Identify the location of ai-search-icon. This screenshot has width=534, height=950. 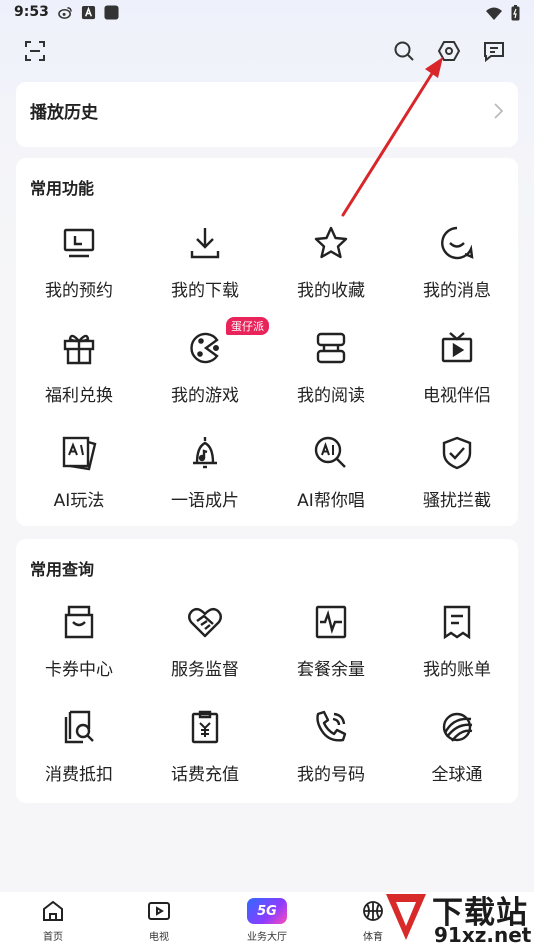
(331, 453).